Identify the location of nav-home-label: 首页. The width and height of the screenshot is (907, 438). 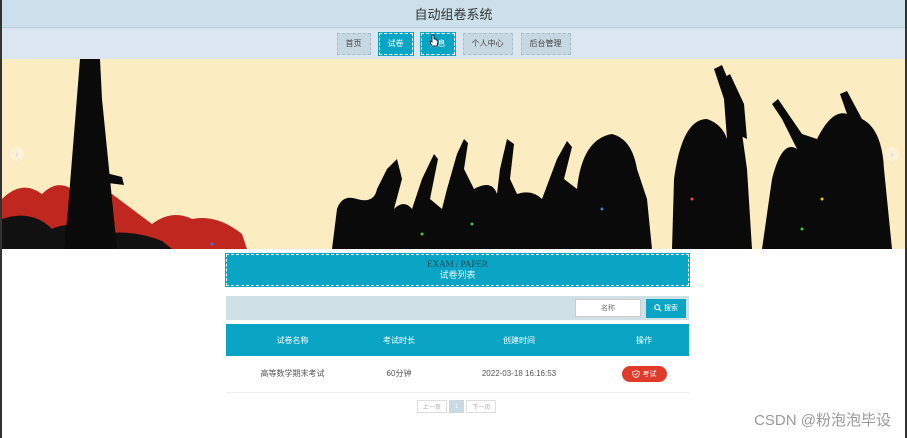
(353, 43).